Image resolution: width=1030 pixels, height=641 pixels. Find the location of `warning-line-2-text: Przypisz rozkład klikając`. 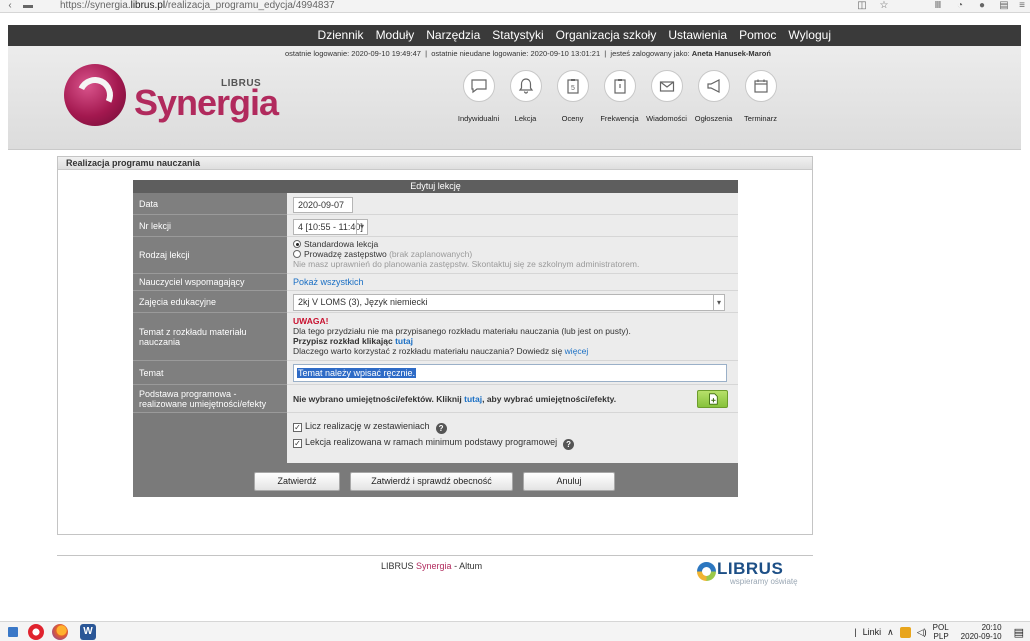

warning-line-2-text: Przypisz rozkład klikając is located at coordinates (343, 341).